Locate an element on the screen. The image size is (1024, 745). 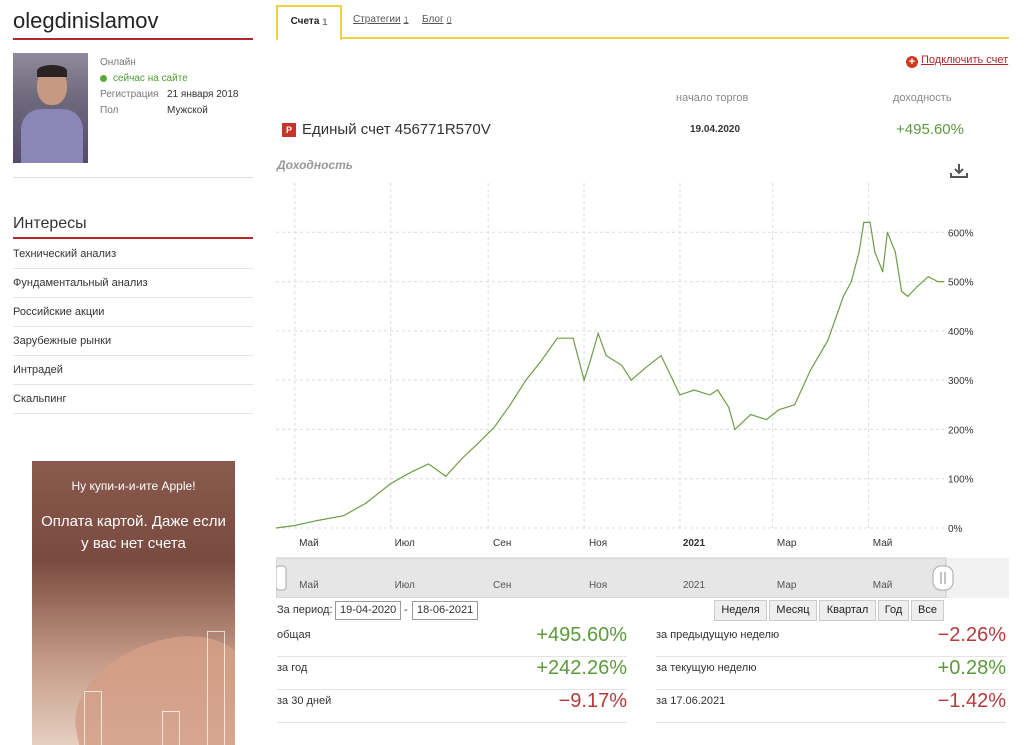
tab-count: 1 is located at coordinates (325, 22).